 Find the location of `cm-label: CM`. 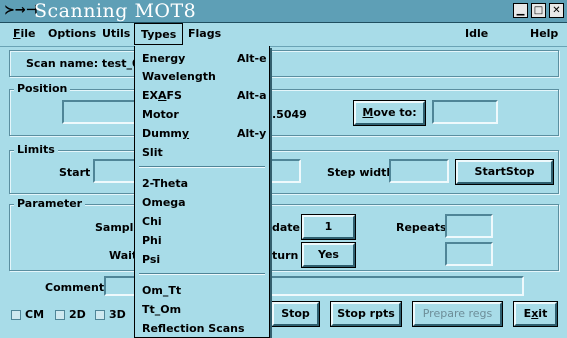

cm-label: CM is located at coordinates (35, 314).